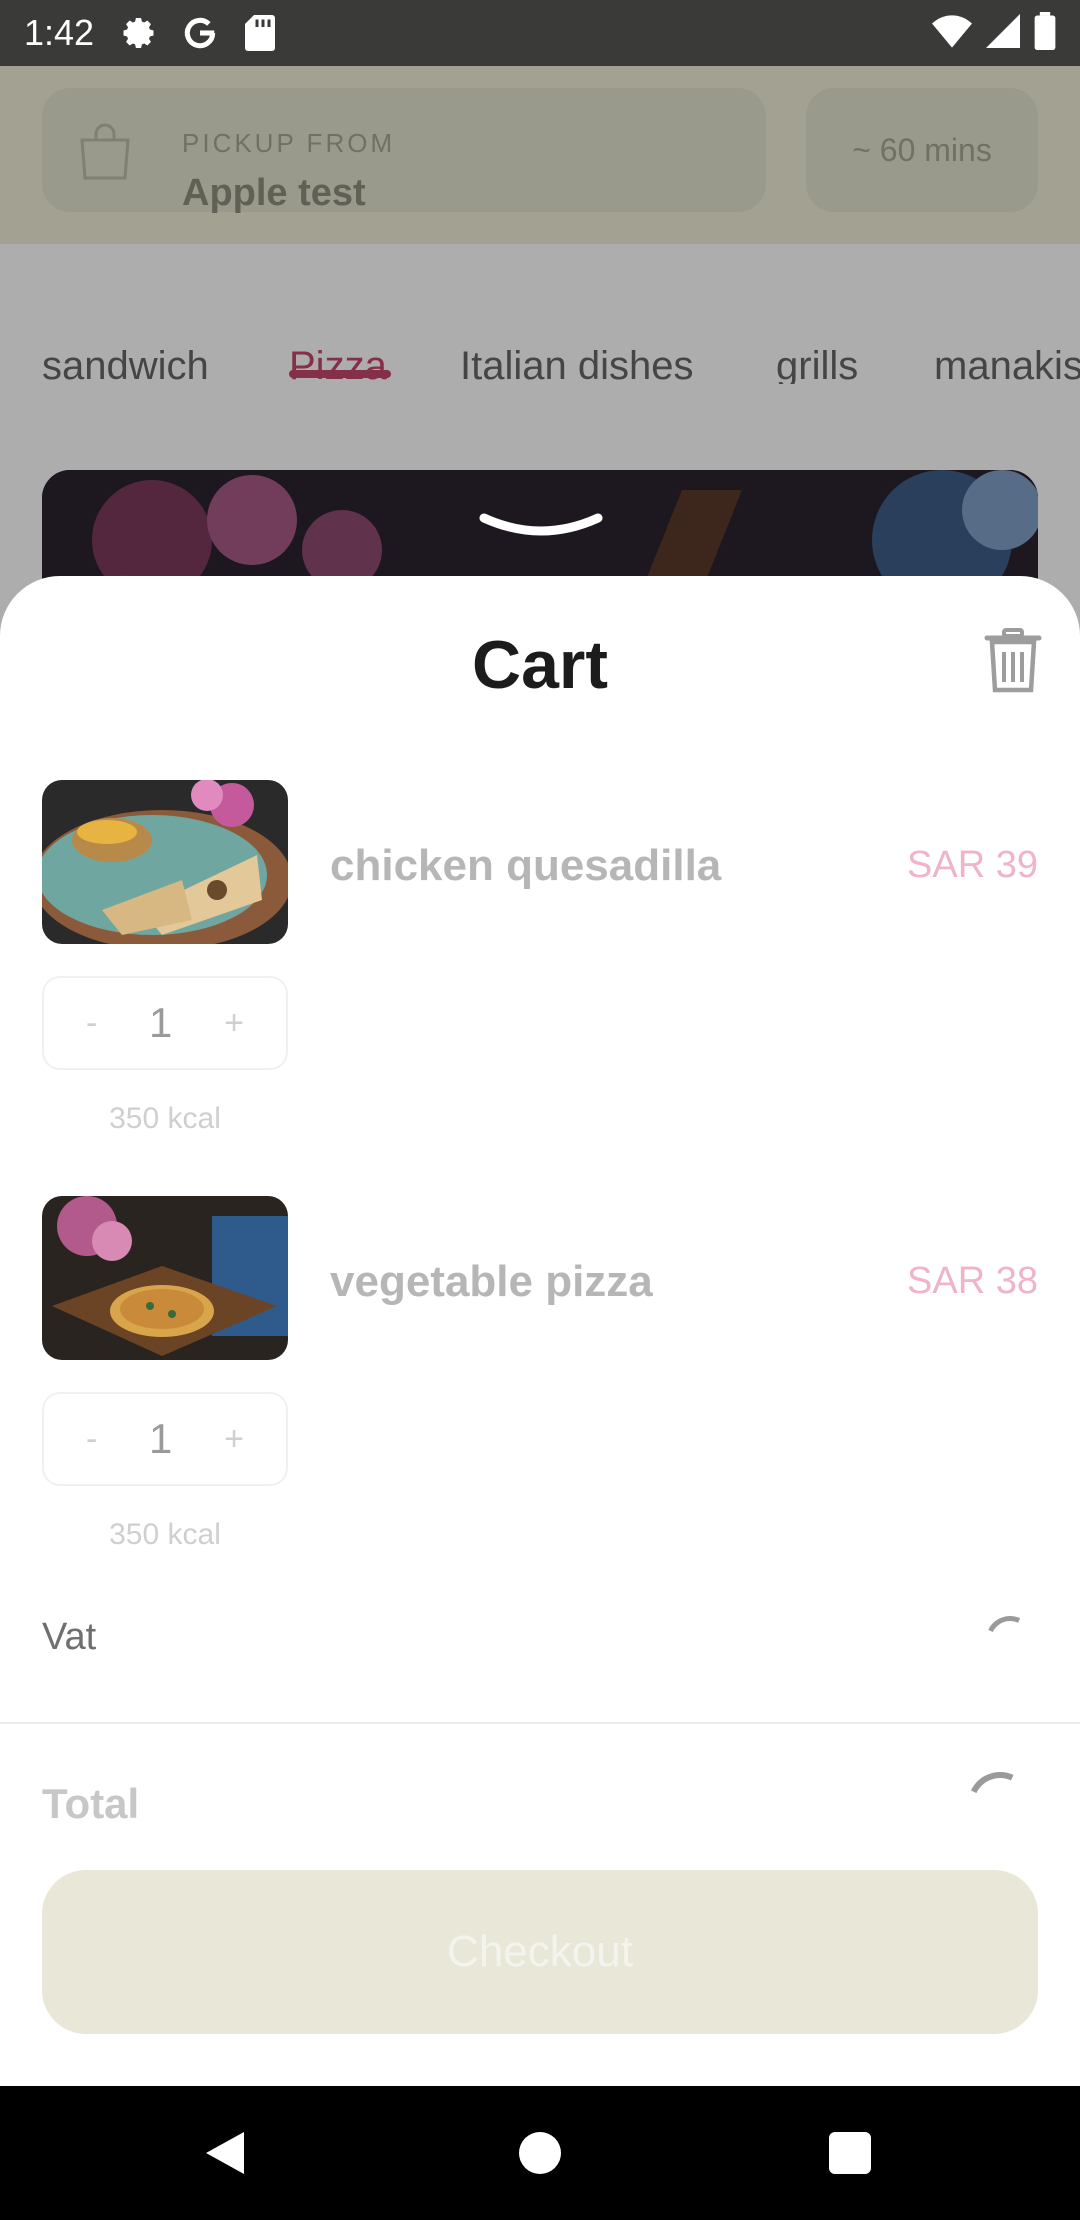 Image resolution: width=1080 pixels, height=2220 pixels. Describe the element at coordinates (260, 33) in the screenshot. I see `sd-card-icon` at that location.